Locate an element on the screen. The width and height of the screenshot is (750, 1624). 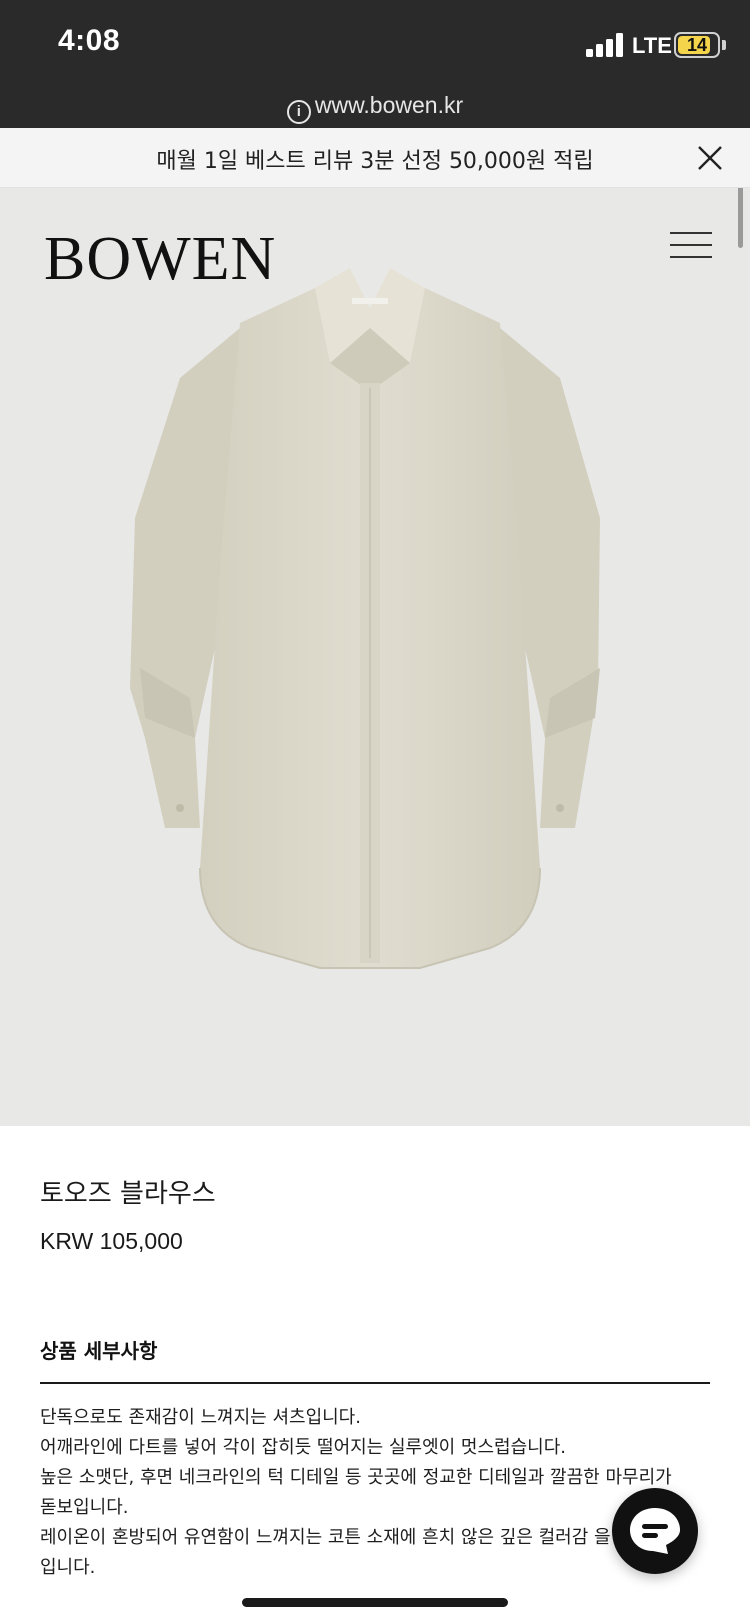
url-text: www.bowen.kr is located at coordinates (389, 105).